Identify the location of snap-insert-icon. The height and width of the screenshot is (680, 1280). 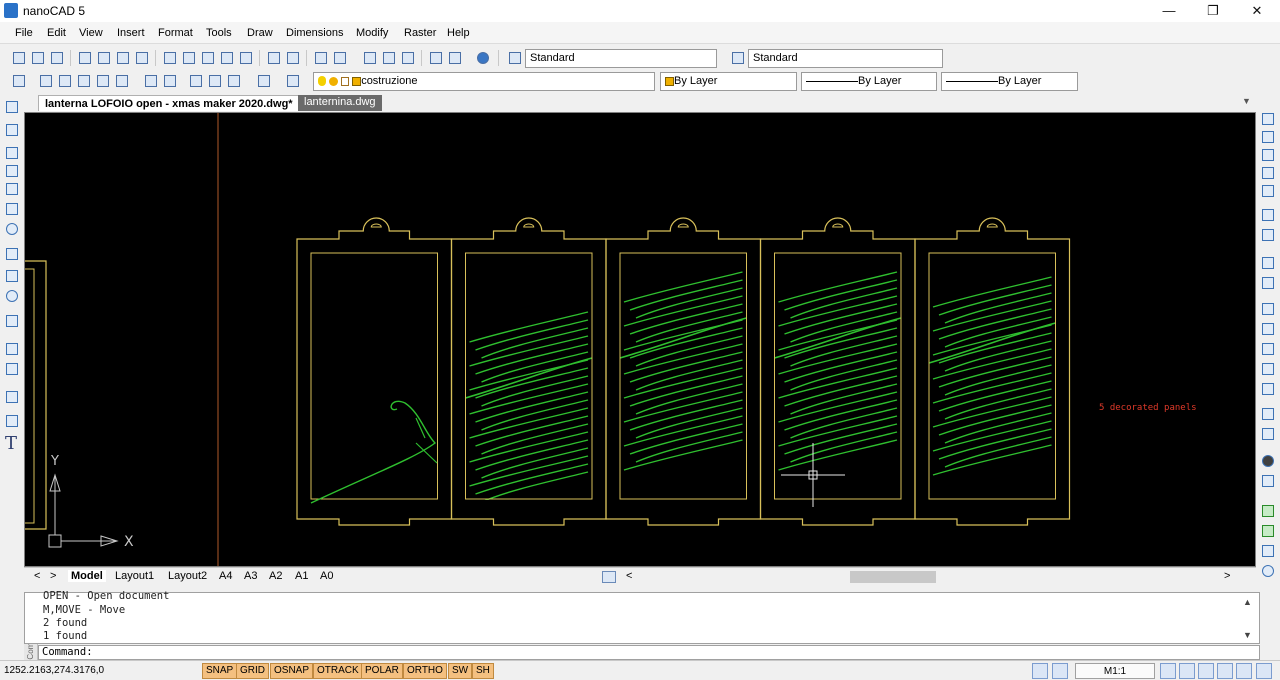
(195, 80).